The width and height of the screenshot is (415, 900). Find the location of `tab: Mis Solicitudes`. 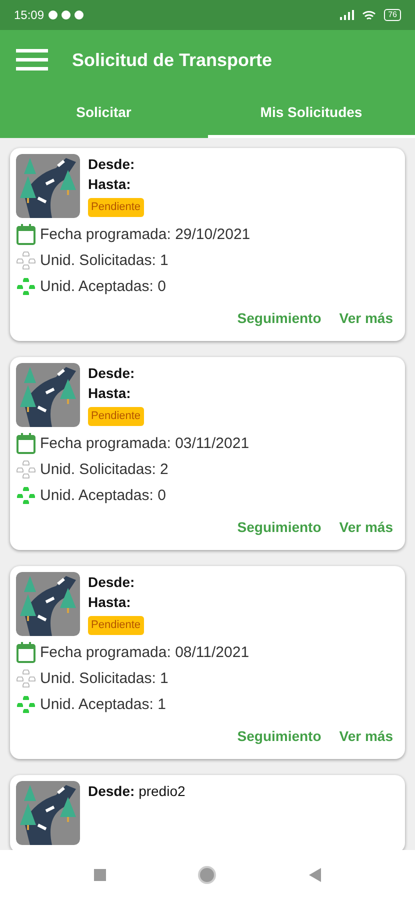

tab: Mis Solicitudes is located at coordinates (311, 114).